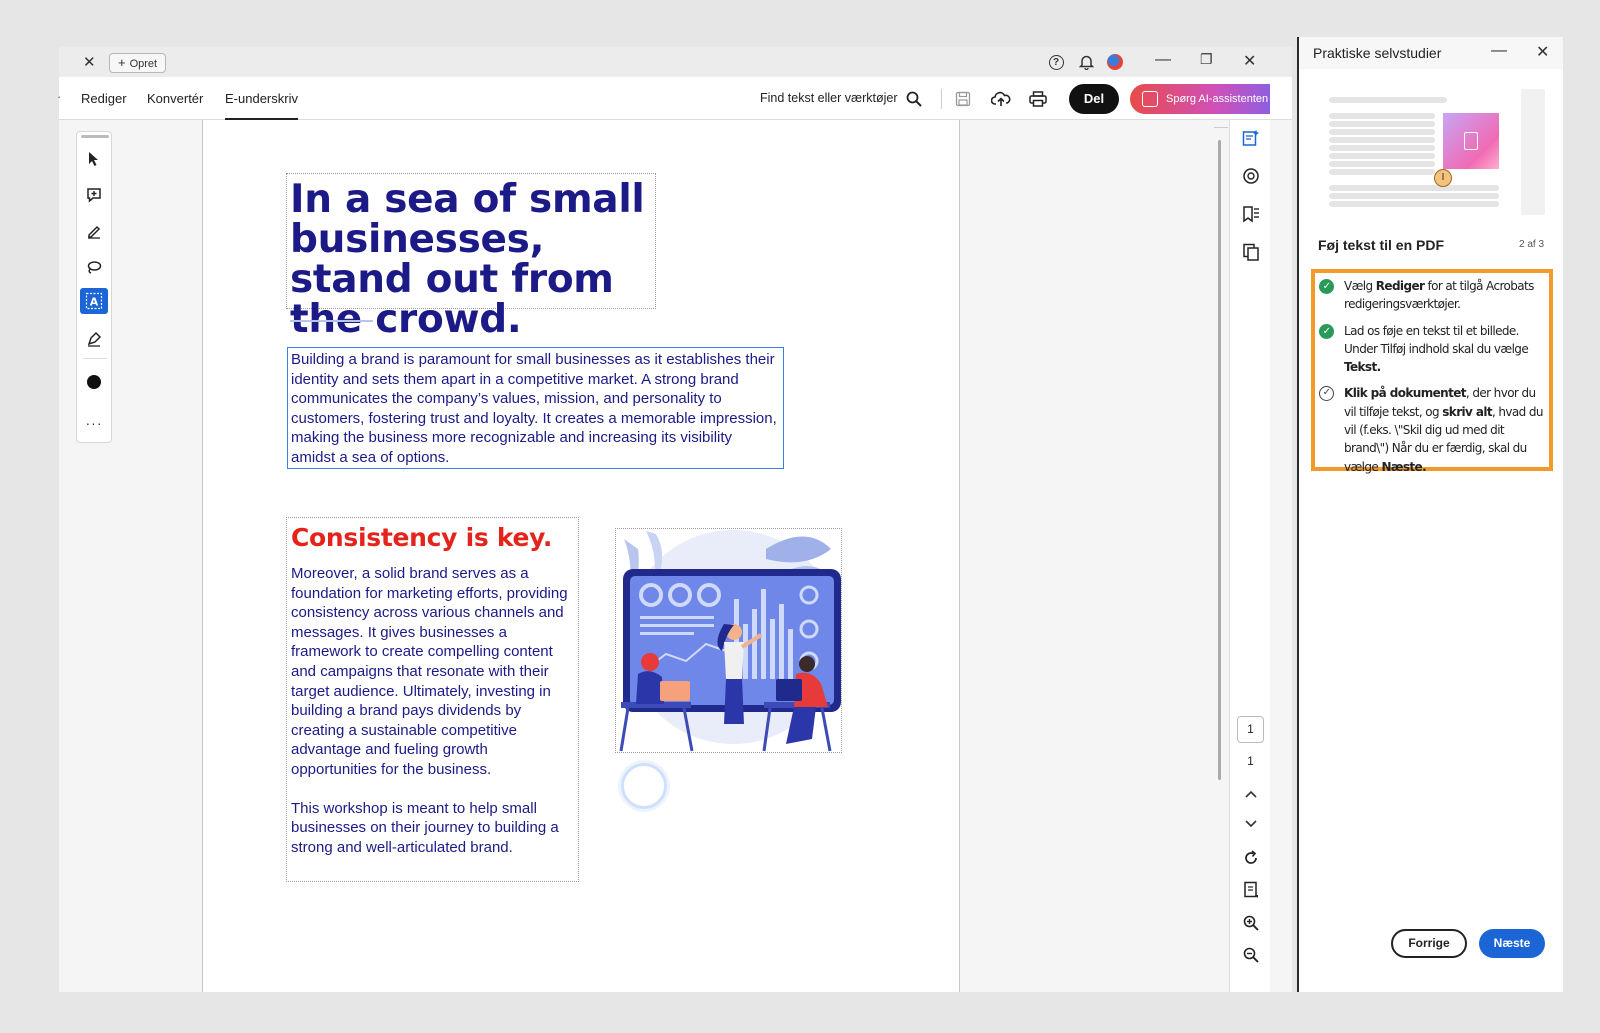 Image resolution: width=1600 pixels, height=1033 pixels. Describe the element at coordinates (1086, 62) in the screenshot. I see `bell-icon` at that location.